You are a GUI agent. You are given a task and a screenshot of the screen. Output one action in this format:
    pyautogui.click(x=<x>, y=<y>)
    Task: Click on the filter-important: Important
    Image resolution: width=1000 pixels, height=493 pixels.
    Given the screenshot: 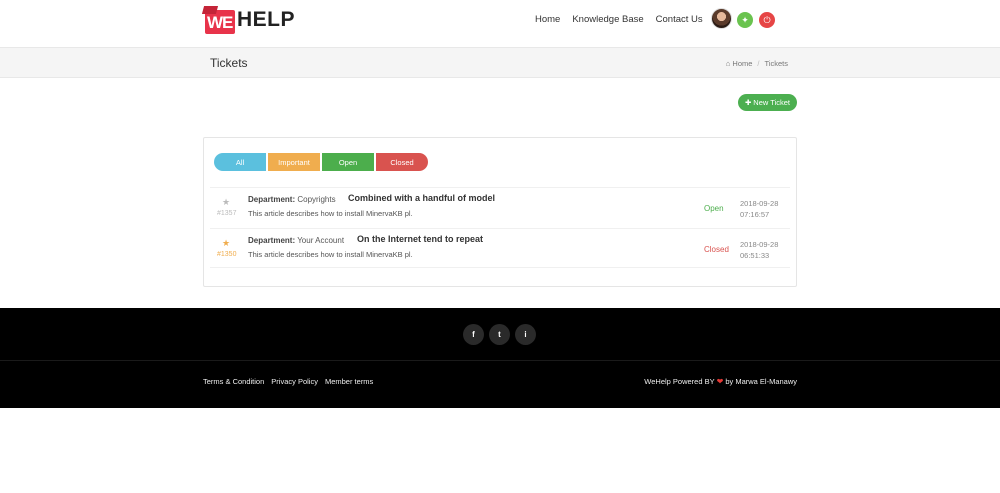 What is the action you would take?
    pyautogui.click(x=294, y=162)
    